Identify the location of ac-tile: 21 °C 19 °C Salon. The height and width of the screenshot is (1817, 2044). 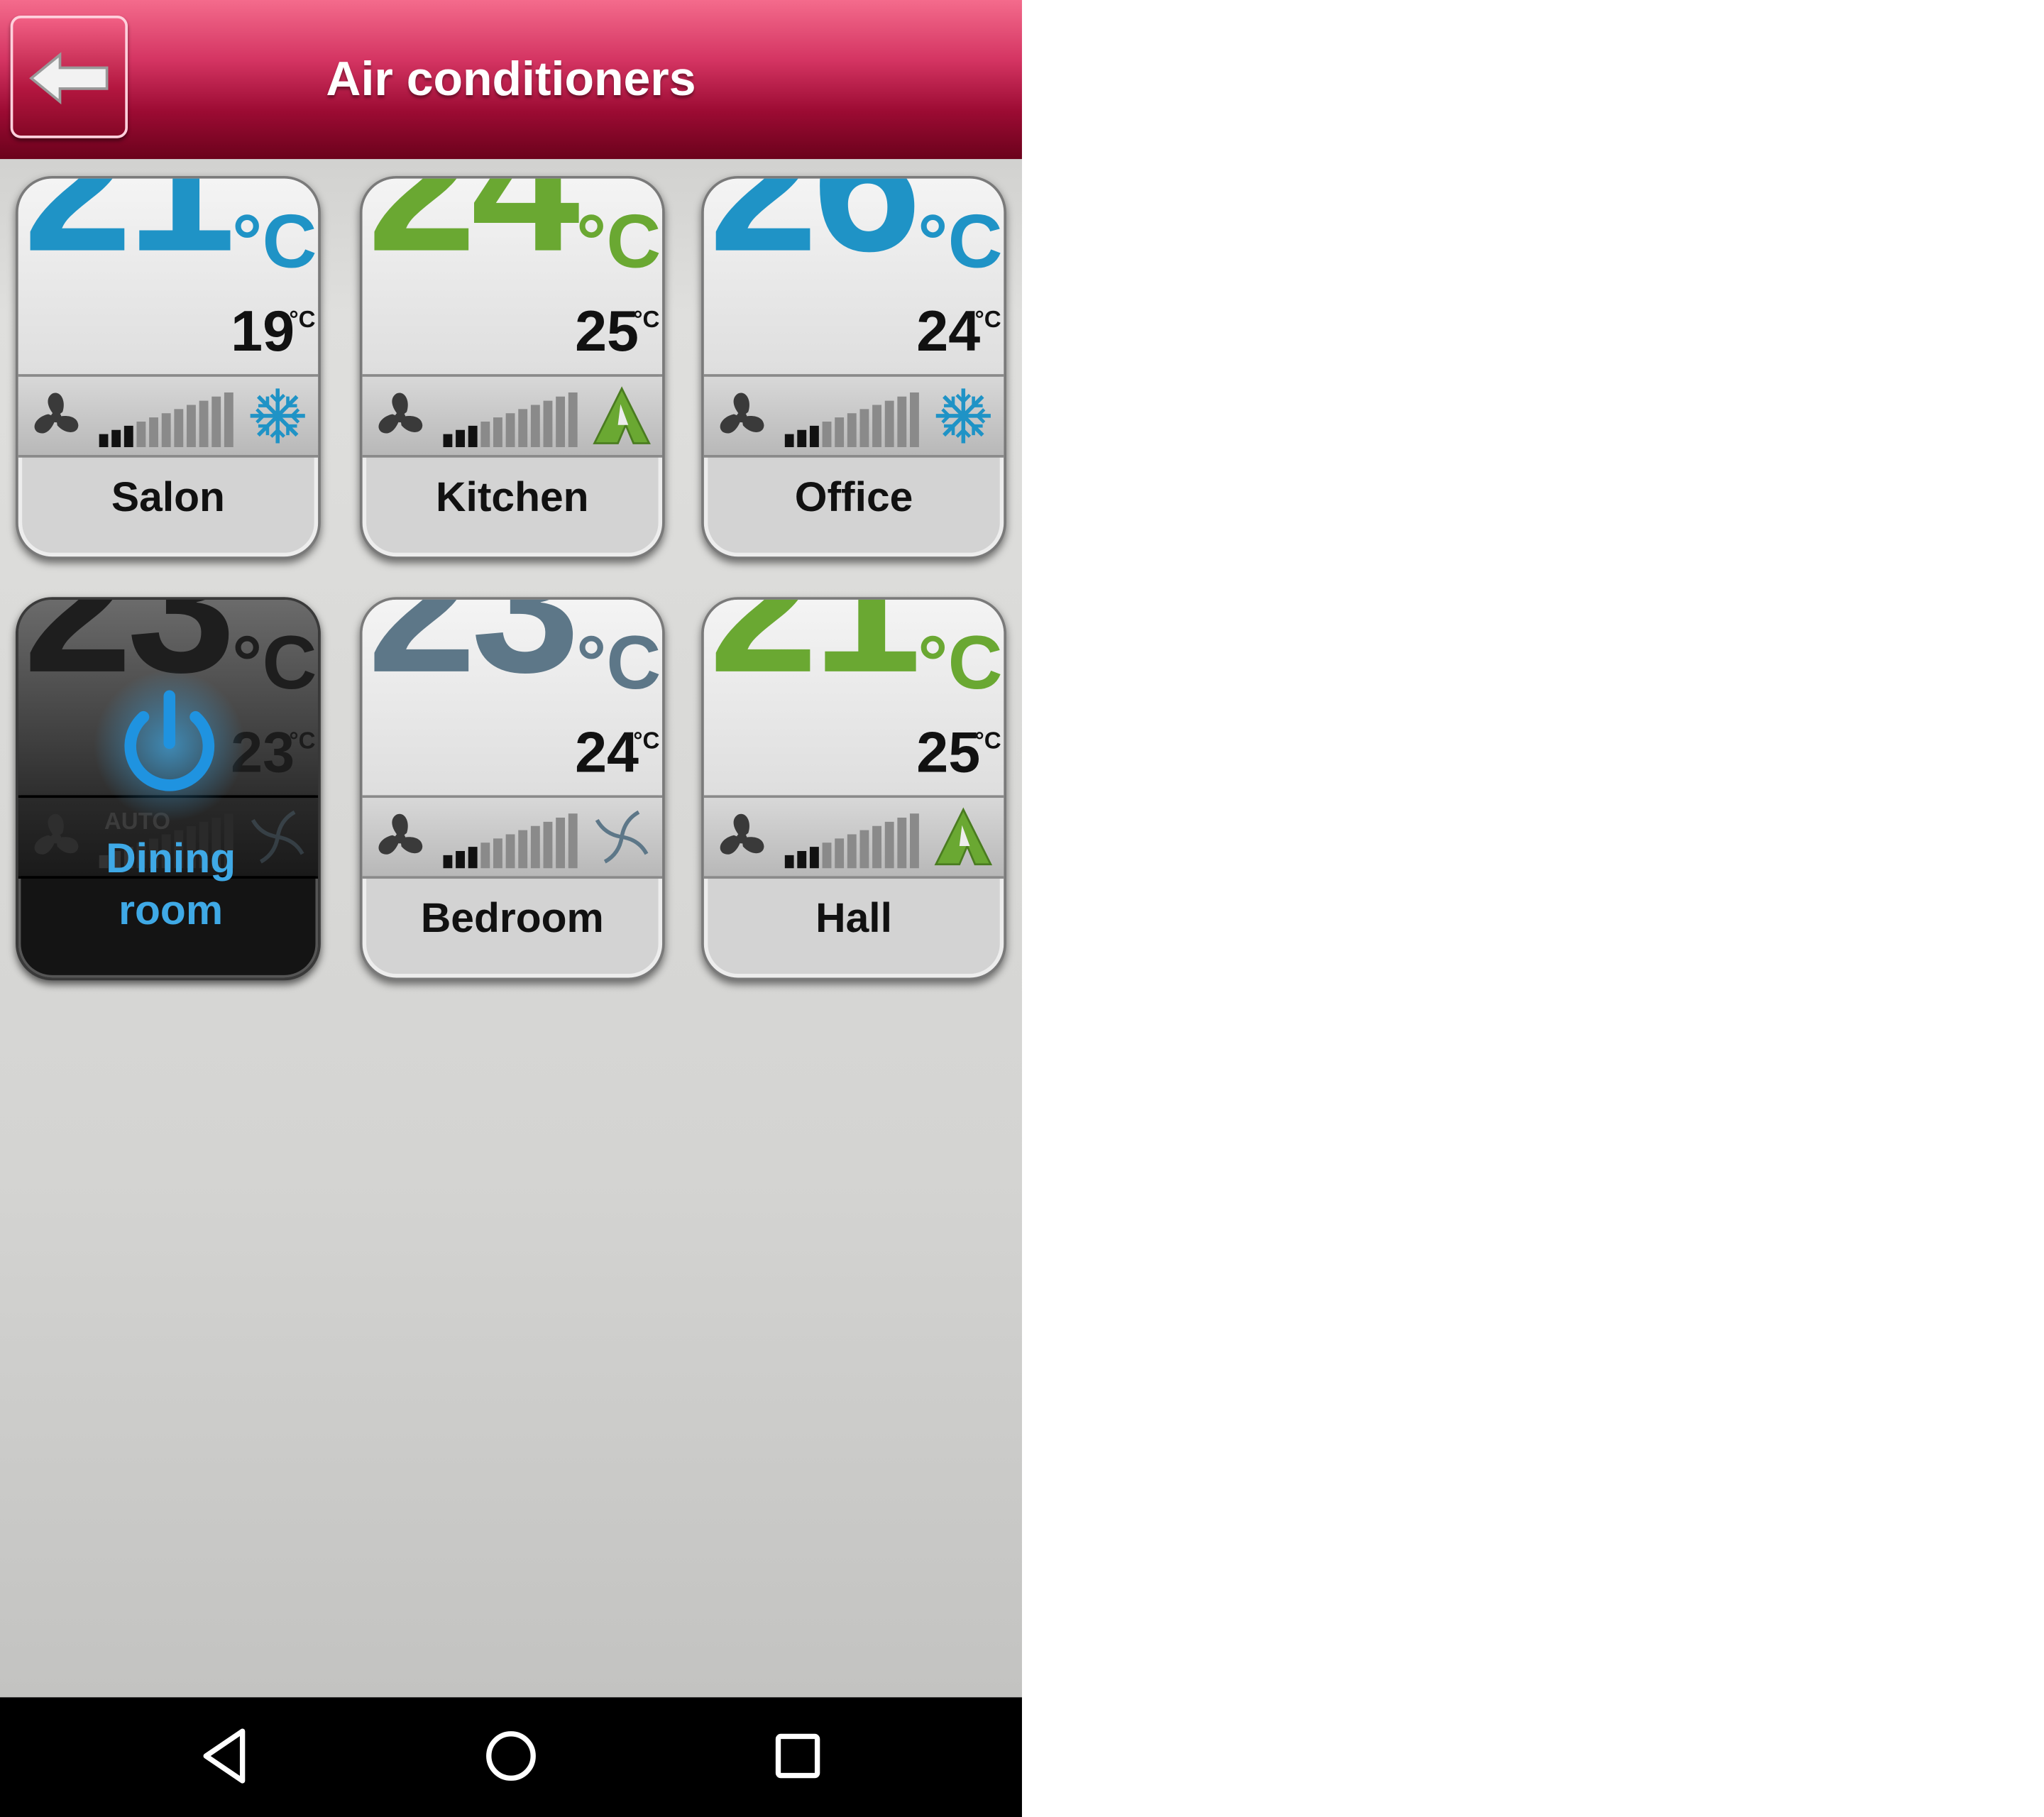
(168, 367).